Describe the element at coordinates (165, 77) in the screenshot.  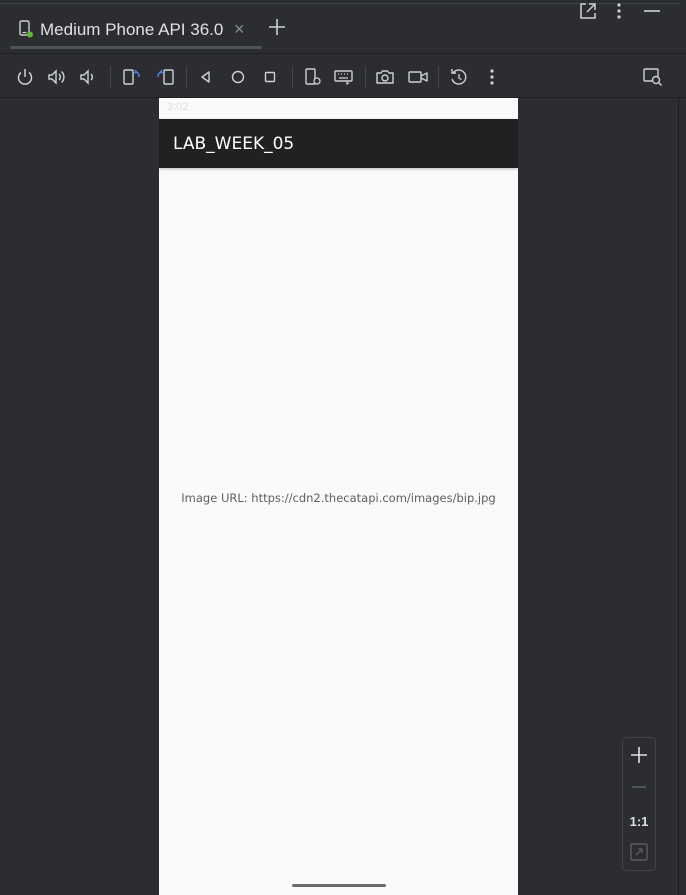
I see `rotate-right-icon` at that location.